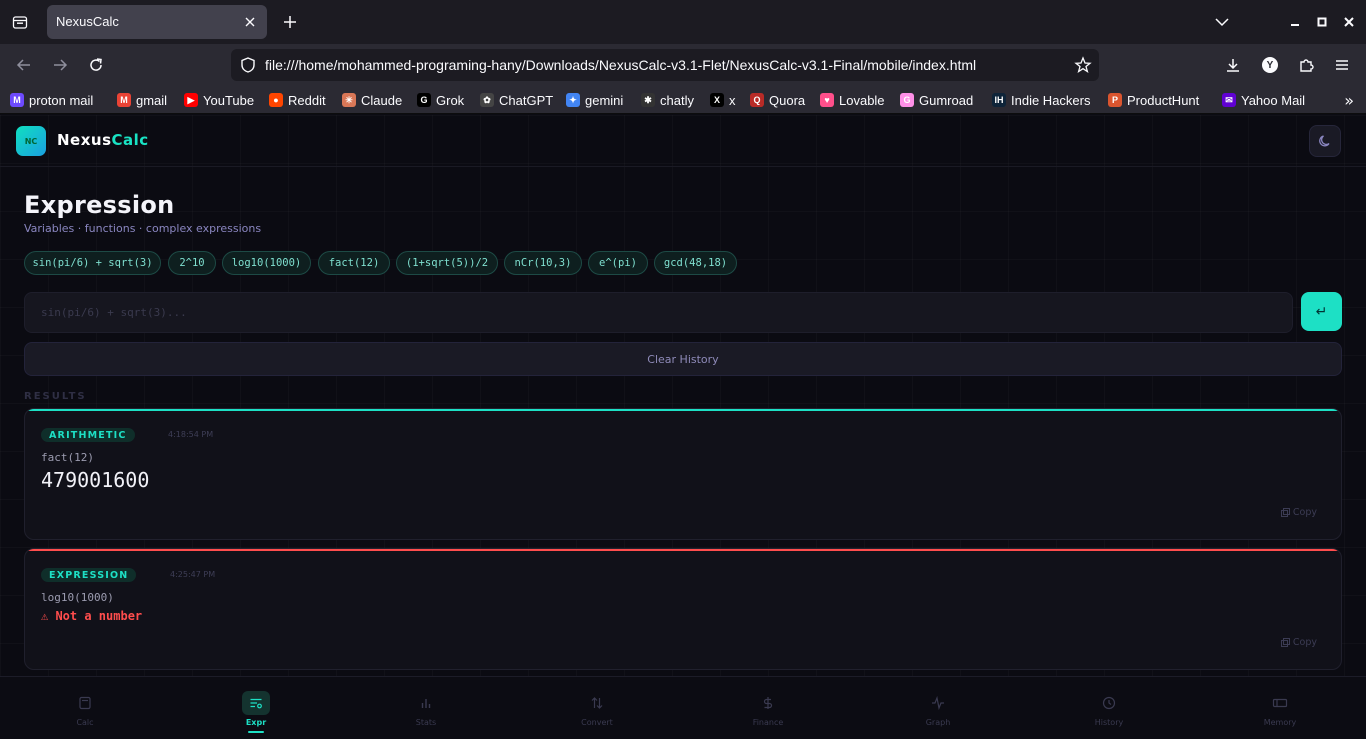 The height and width of the screenshot is (739, 1366). I want to click on bookmark-producthunt: P ProductHunt, so click(1153, 100).